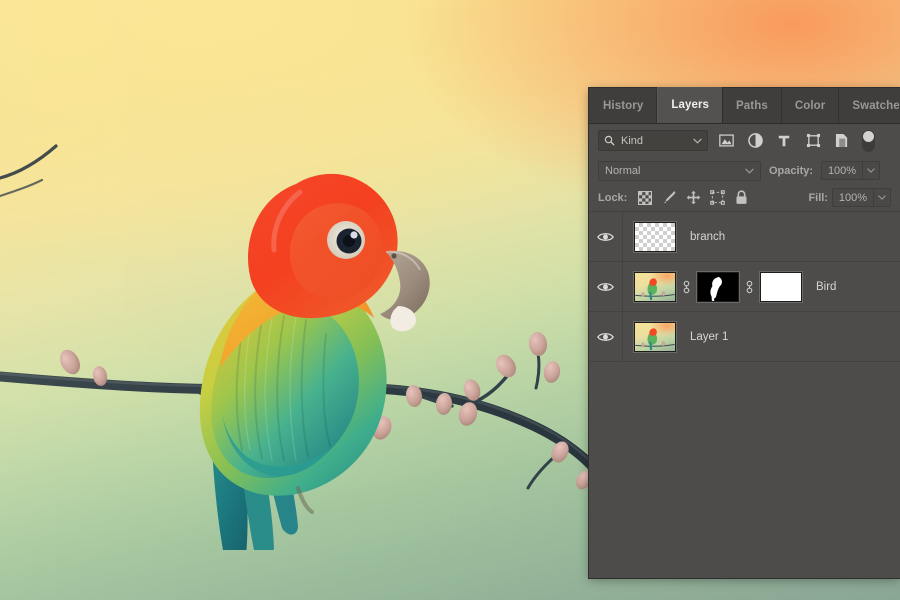 The image size is (900, 600). I want to click on tab-label: Layers, so click(690, 105).